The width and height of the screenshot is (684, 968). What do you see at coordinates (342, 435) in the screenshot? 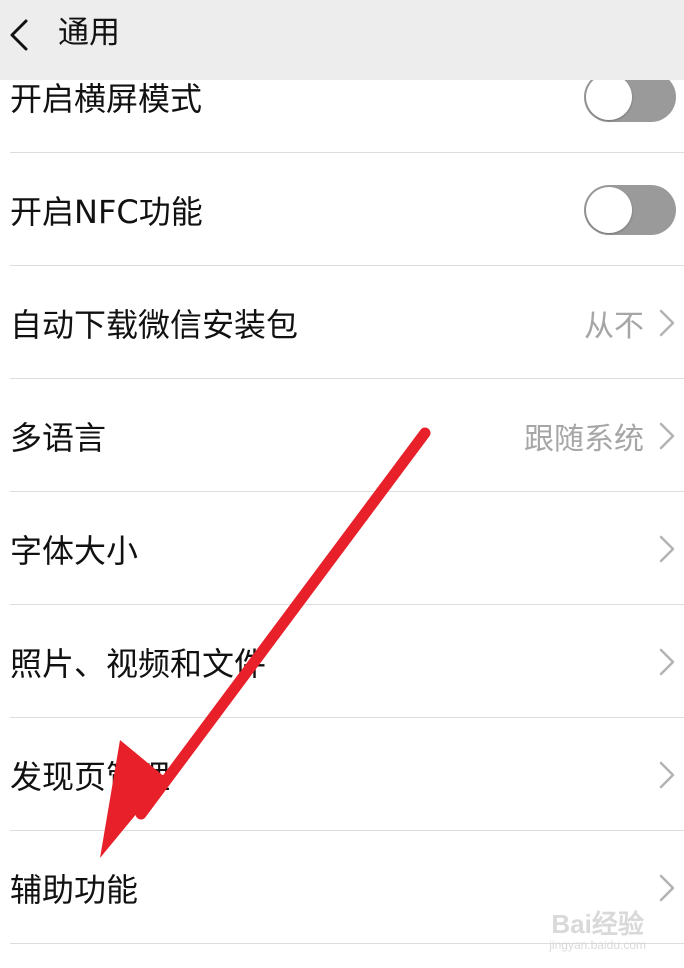
I see `language-row: 多语言 跟随系统` at bounding box center [342, 435].